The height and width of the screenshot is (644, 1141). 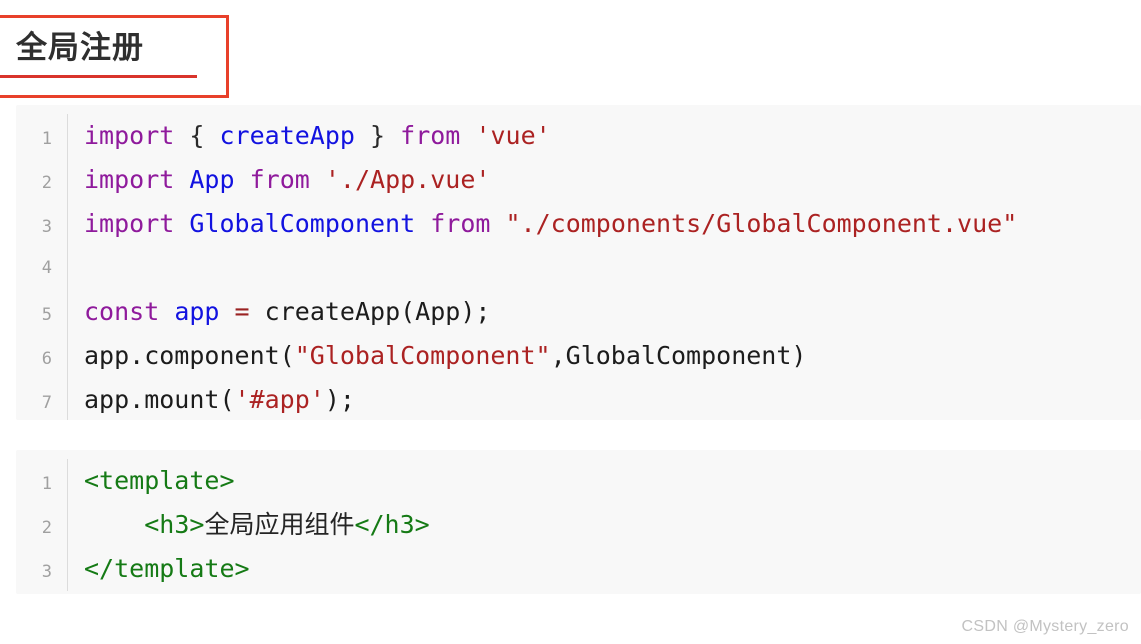 I want to click on token-string: "./components/GlobalComponent.vue", so click(x=761, y=223).